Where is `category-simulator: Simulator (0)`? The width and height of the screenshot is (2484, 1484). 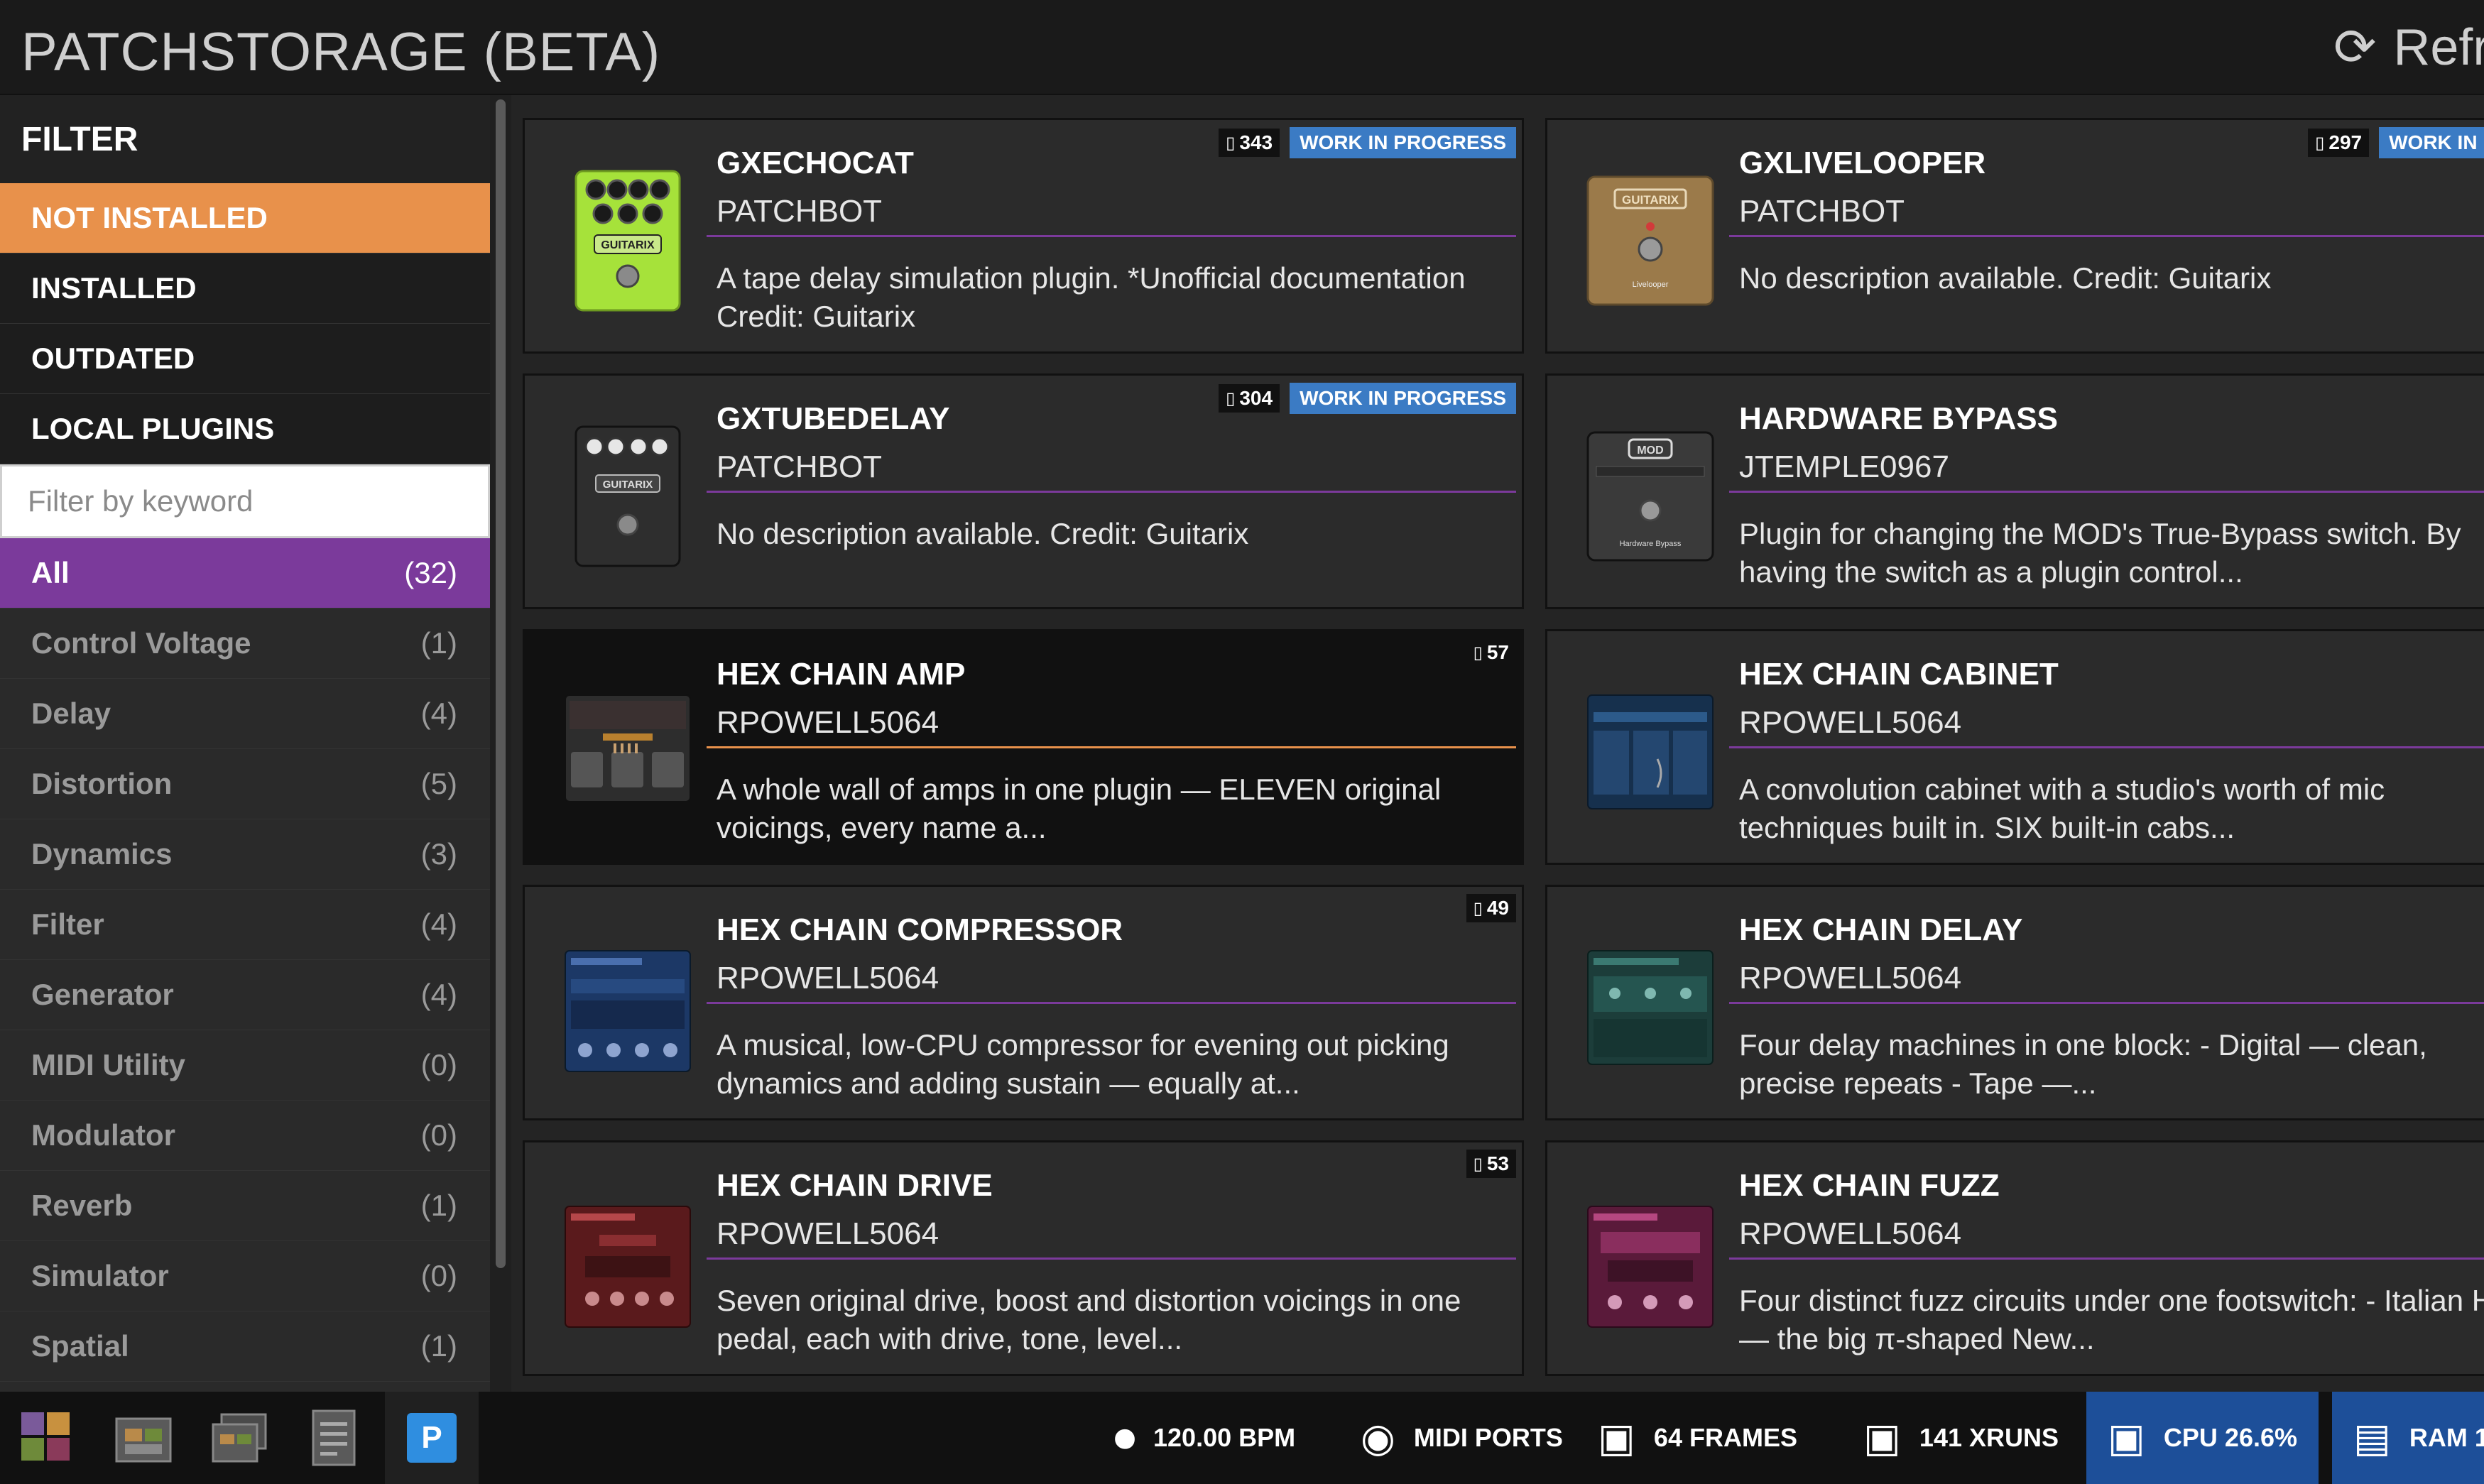
category-simulator: Simulator (0) is located at coordinates (245, 1276).